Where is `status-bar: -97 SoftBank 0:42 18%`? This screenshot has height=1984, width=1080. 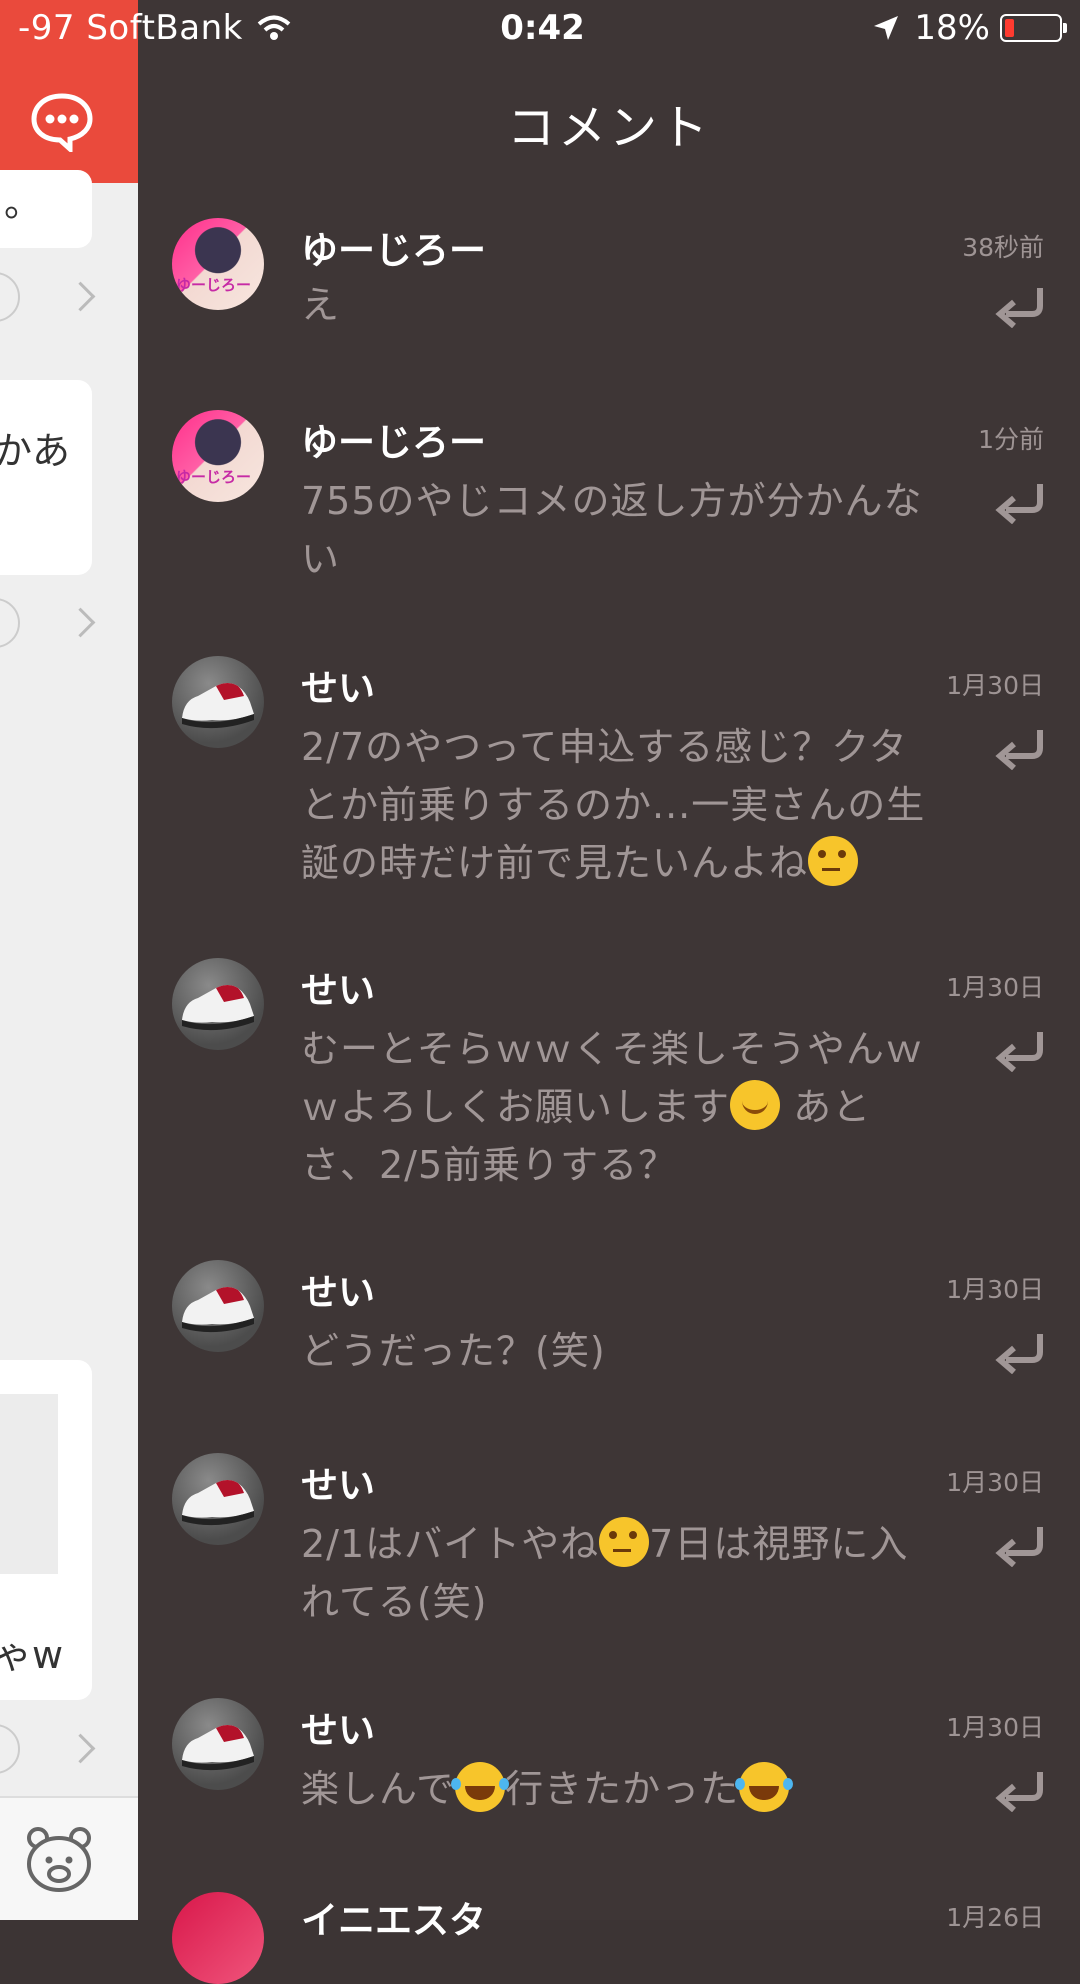
status-bar: -97 SoftBank 0:42 18% is located at coordinates (540, 30).